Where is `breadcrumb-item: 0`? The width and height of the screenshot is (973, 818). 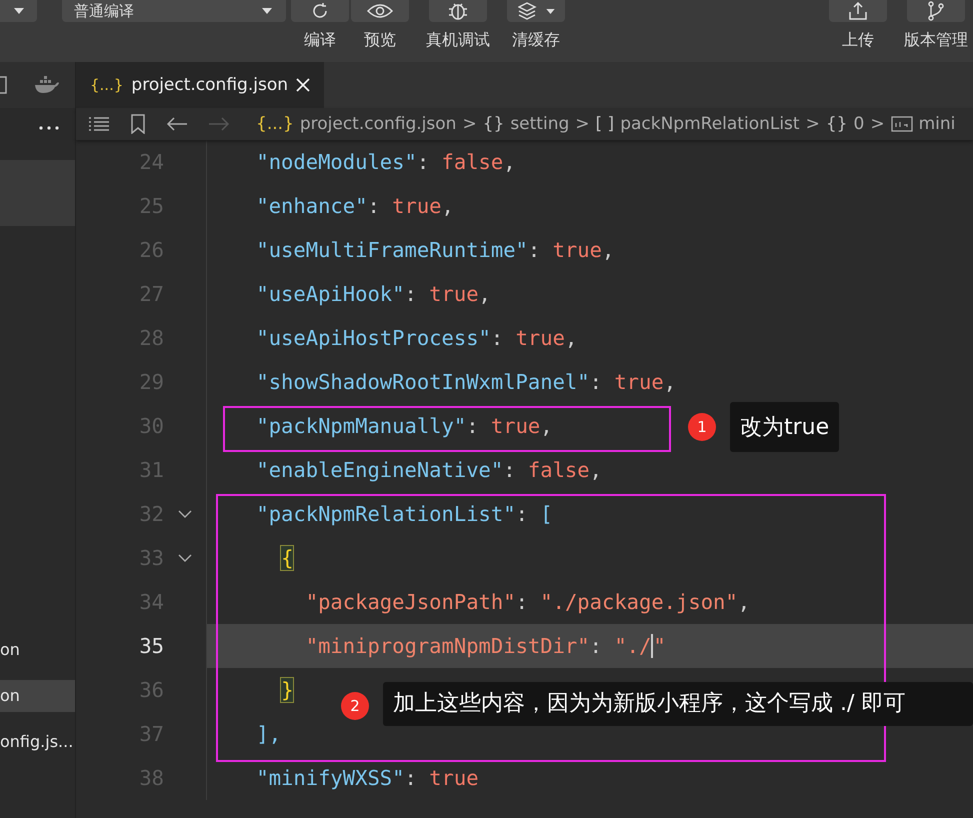 breadcrumb-item: 0 is located at coordinates (858, 124).